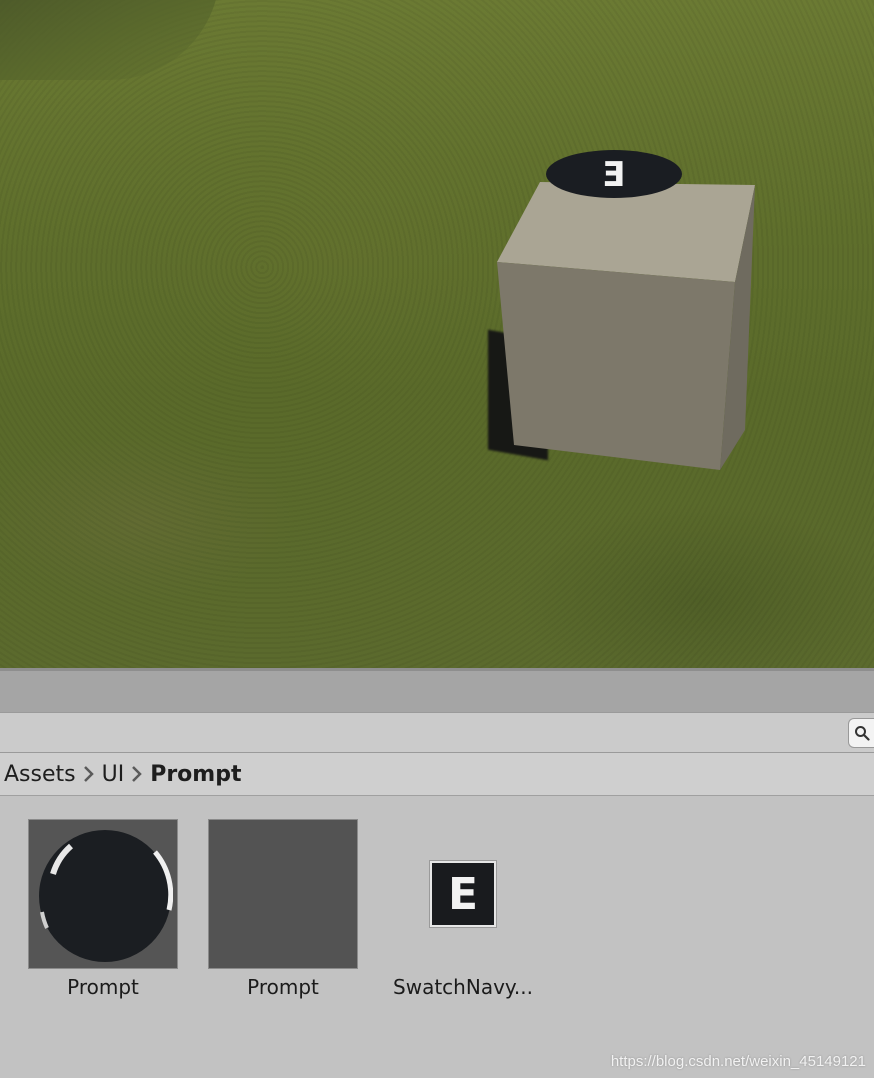  I want to click on breadcrumb: Assets UI Prompt, so click(437, 774).